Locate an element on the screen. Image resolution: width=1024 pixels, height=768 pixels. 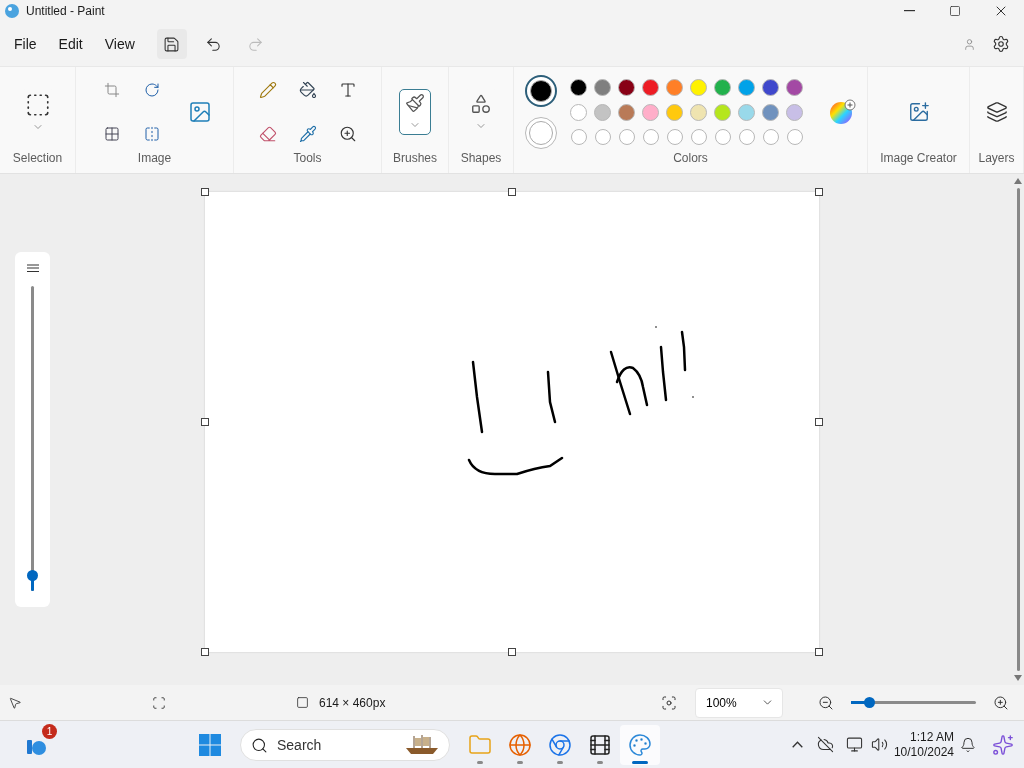
color-wheel-icon is located at coordinates (842, 112).